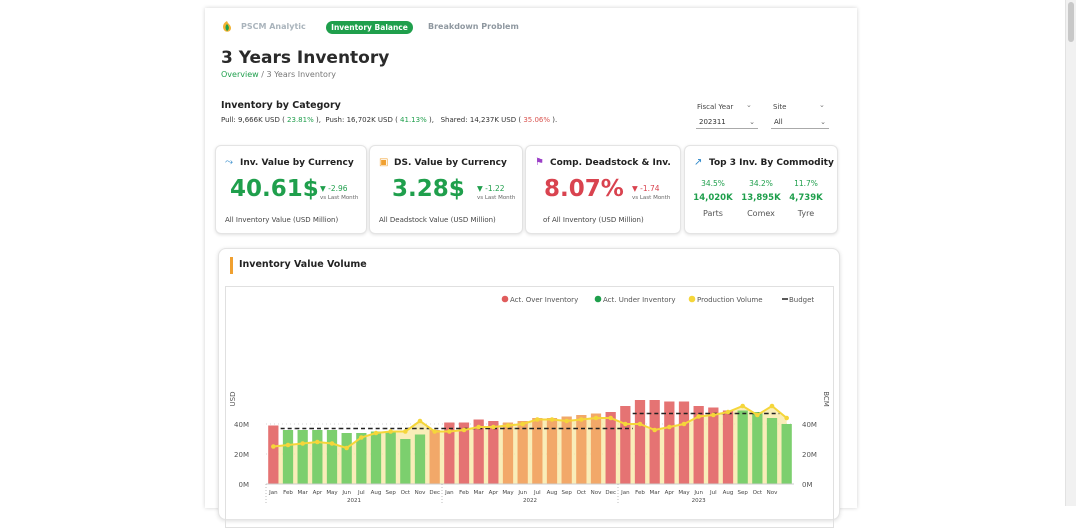 This screenshot has width=1076, height=531. What do you see at coordinates (1071, 22) in the screenshot?
I see `scrollbar-thumb` at bounding box center [1071, 22].